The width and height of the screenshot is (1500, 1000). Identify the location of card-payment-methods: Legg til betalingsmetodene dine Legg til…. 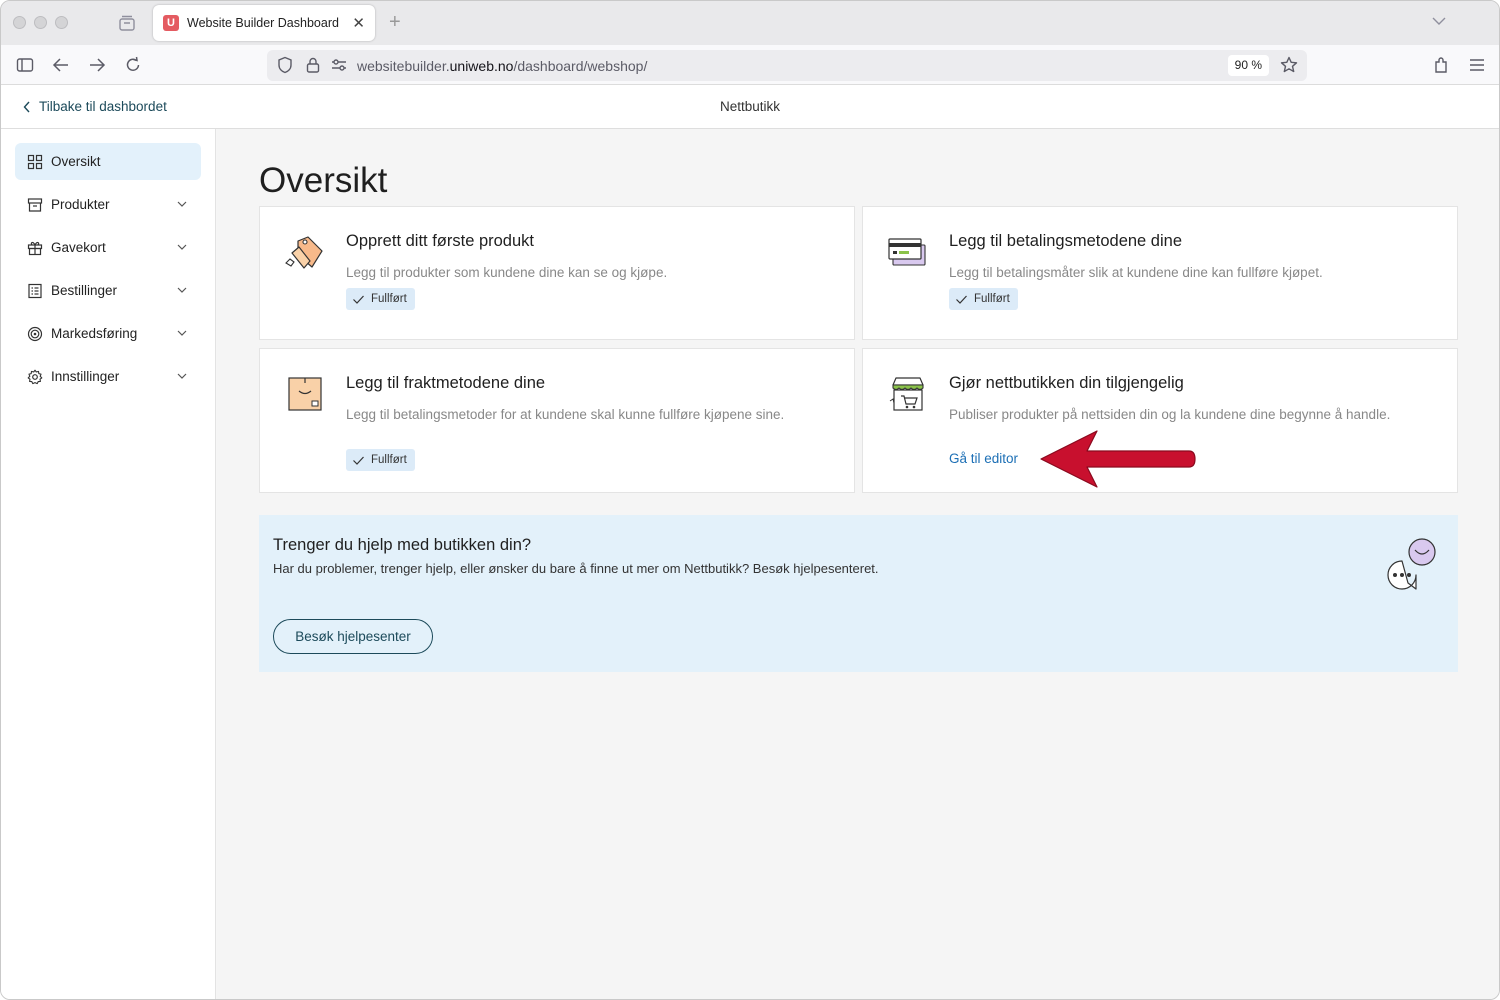
(1160, 273).